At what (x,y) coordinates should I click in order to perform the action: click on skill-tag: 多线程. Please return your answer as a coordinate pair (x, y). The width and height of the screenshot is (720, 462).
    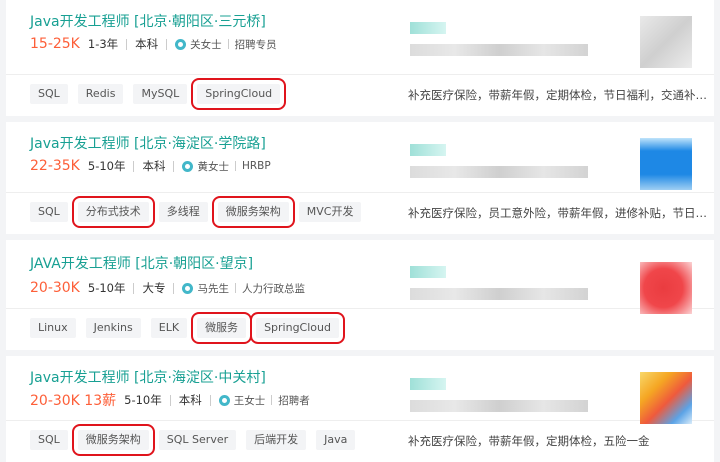
    Looking at the image, I should click on (183, 212).